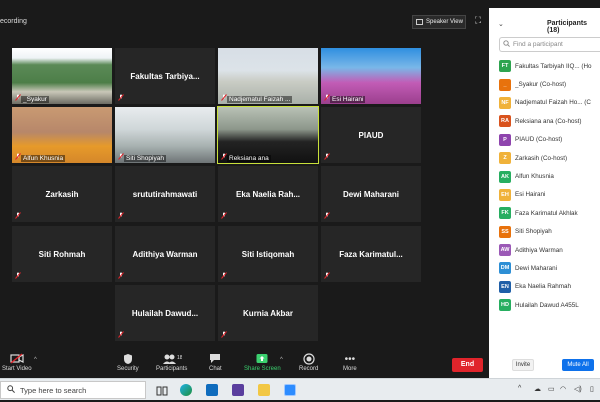  Describe the element at coordinates (17, 365) in the screenshot. I see `start-video-button: Start Video` at that location.